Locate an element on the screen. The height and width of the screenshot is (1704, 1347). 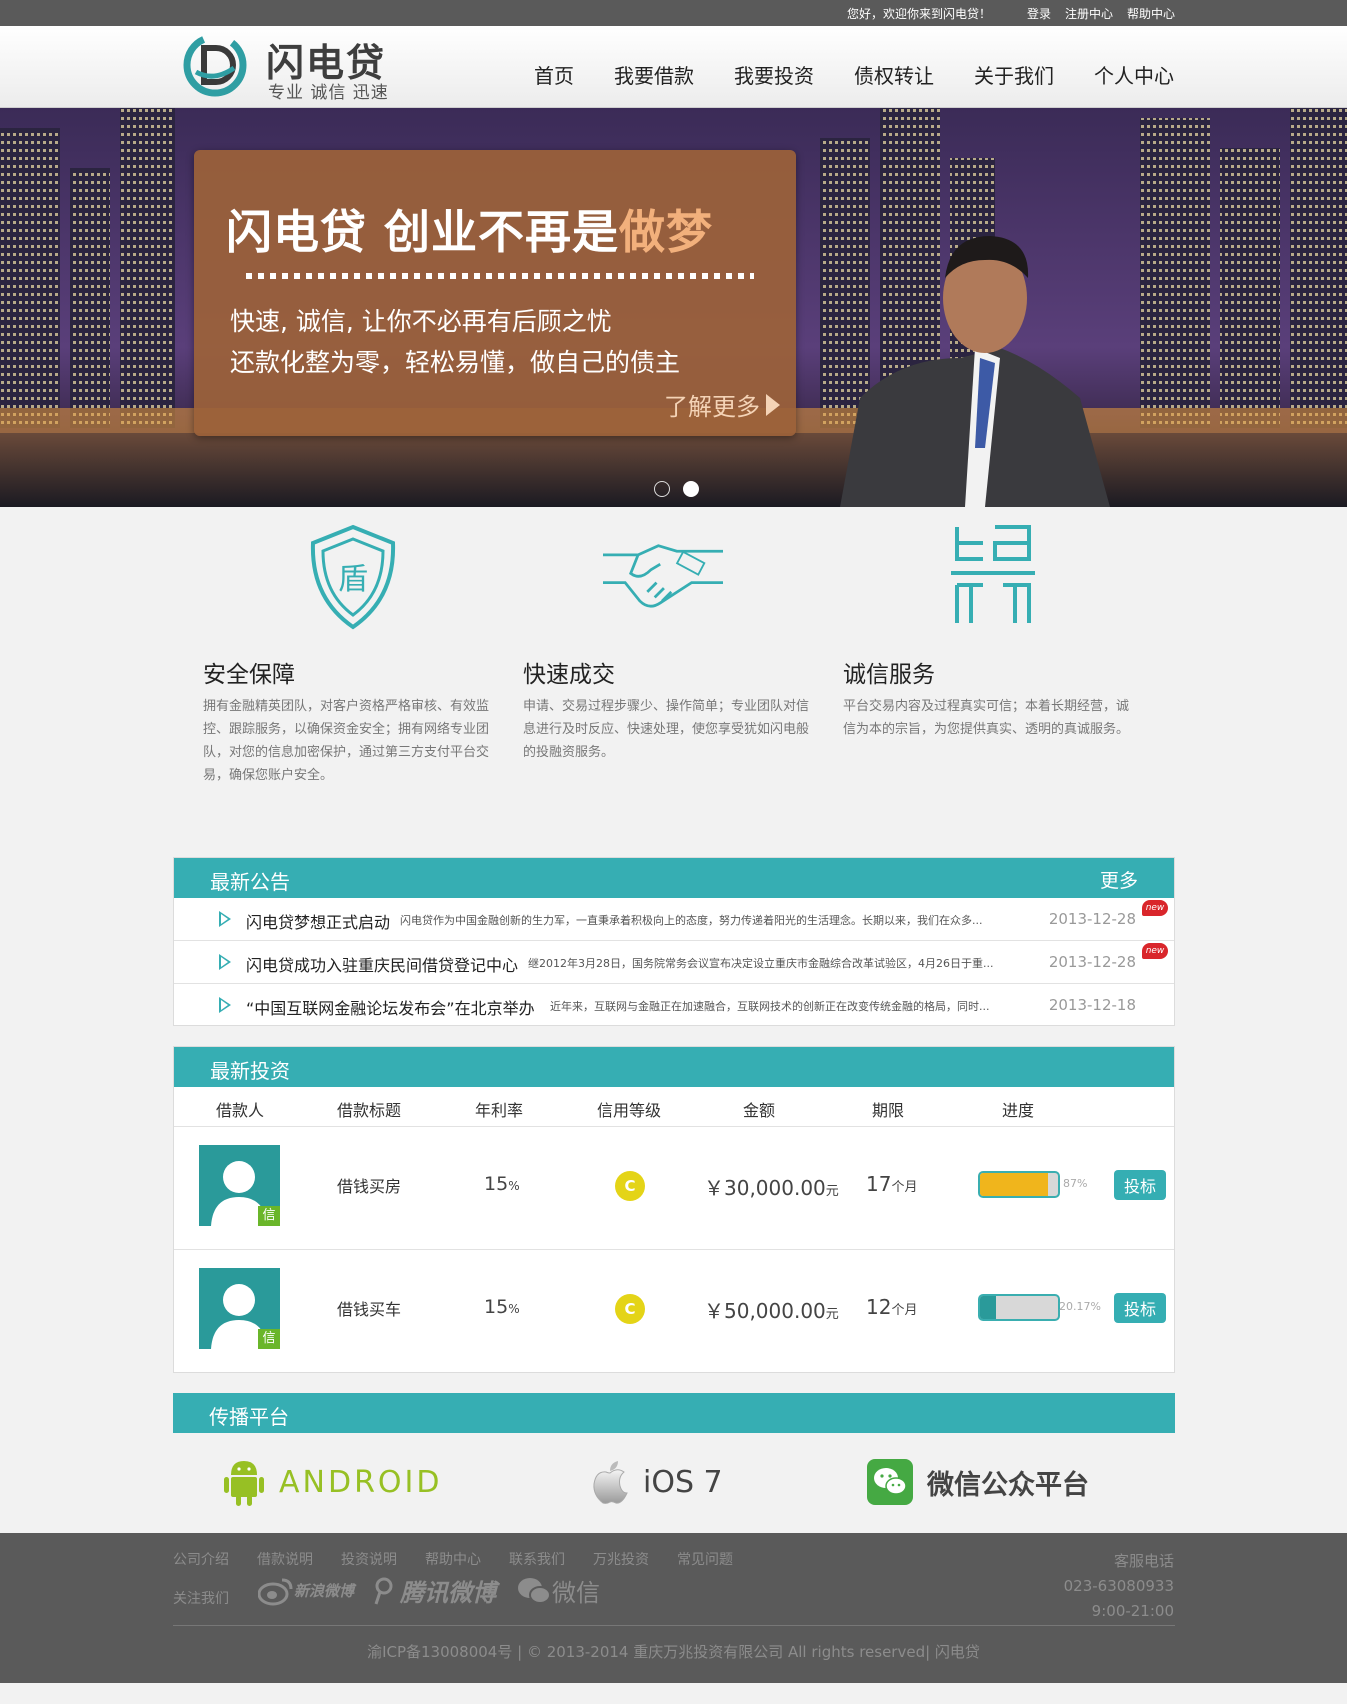
hotline: 客服电话 023-63080933 9:00-21:00 is located at coordinates (1119, 1586).